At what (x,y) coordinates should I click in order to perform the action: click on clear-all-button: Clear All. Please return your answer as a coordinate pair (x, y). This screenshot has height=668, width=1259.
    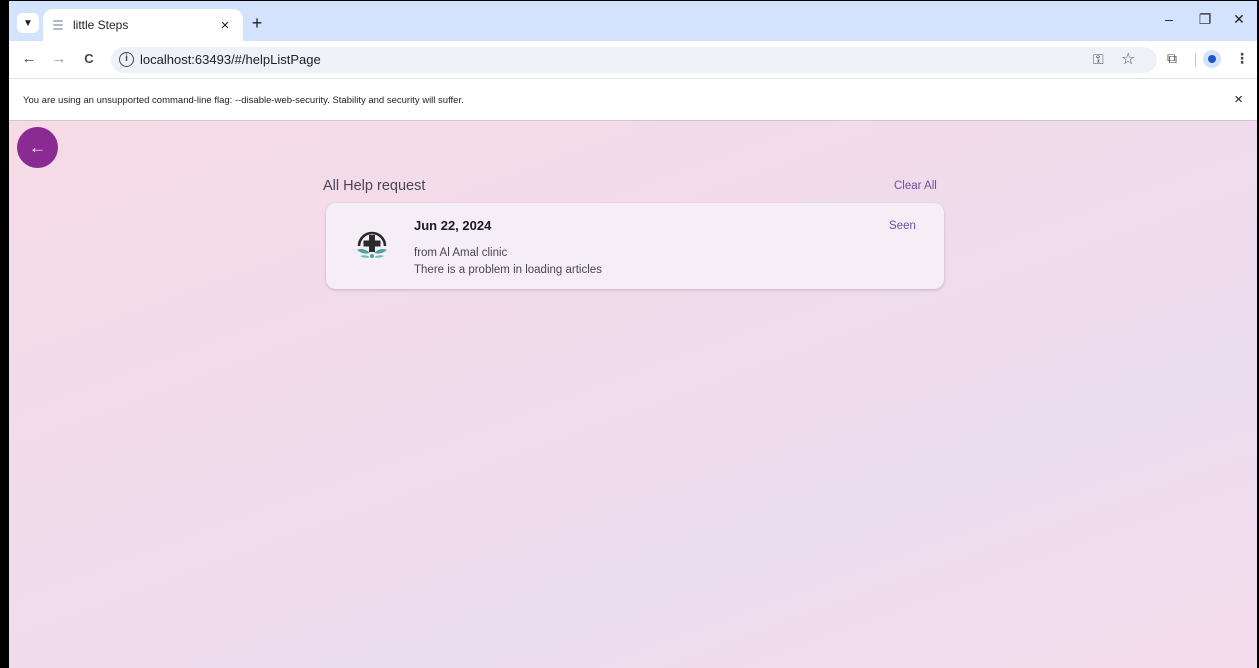
    Looking at the image, I should click on (915, 186).